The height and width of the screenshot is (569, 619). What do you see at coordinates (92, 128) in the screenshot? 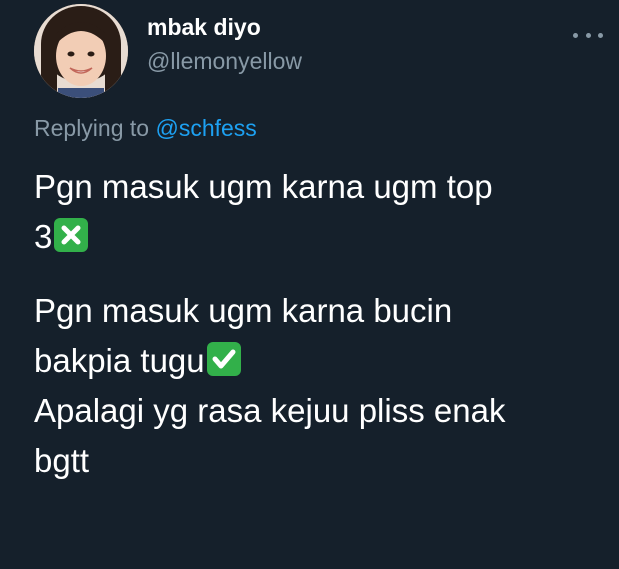
I see `replying-to-label: Replying to` at bounding box center [92, 128].